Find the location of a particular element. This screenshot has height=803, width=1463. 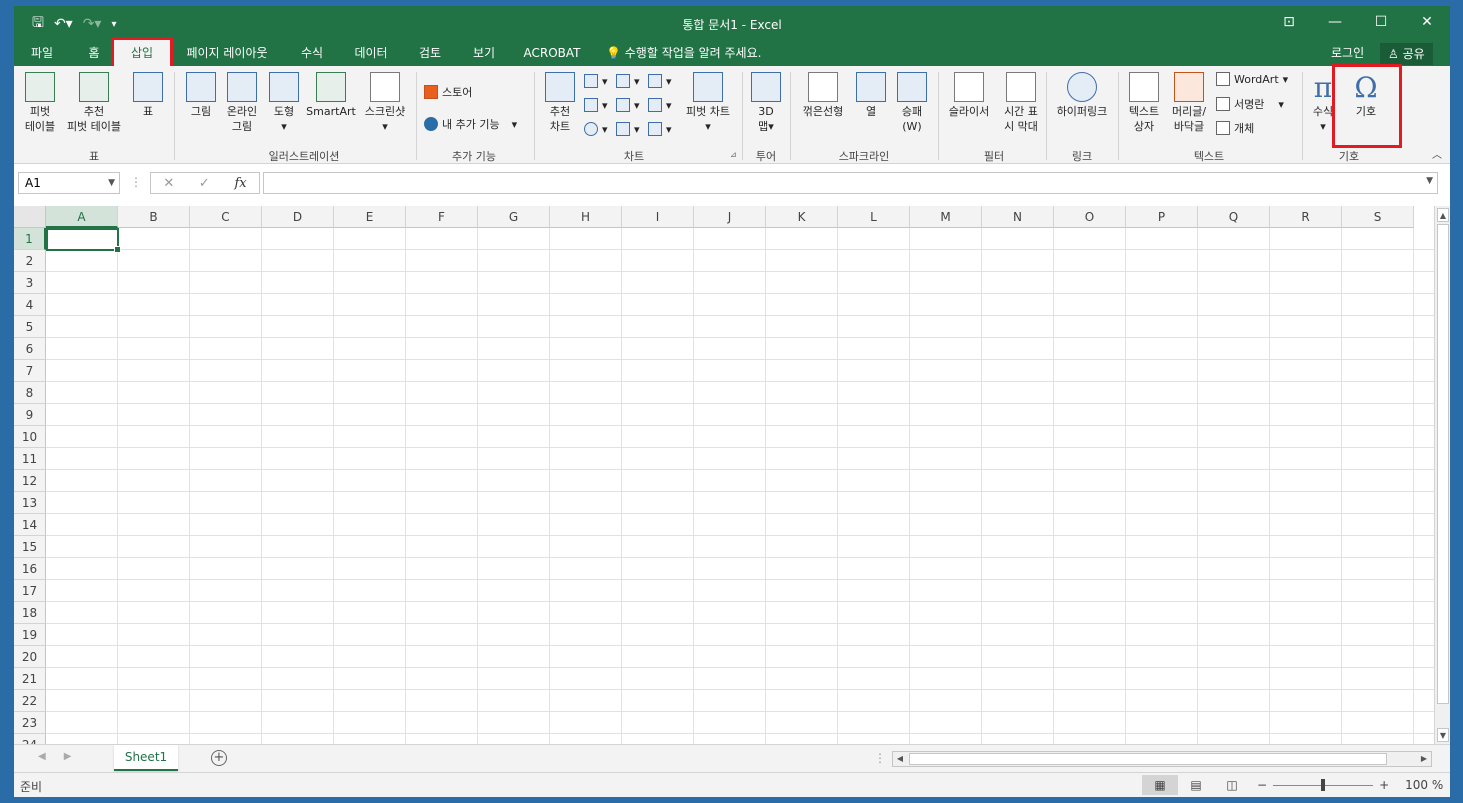

textbox-button: 텍스트 상자 is located at coordinates (1144, 103).